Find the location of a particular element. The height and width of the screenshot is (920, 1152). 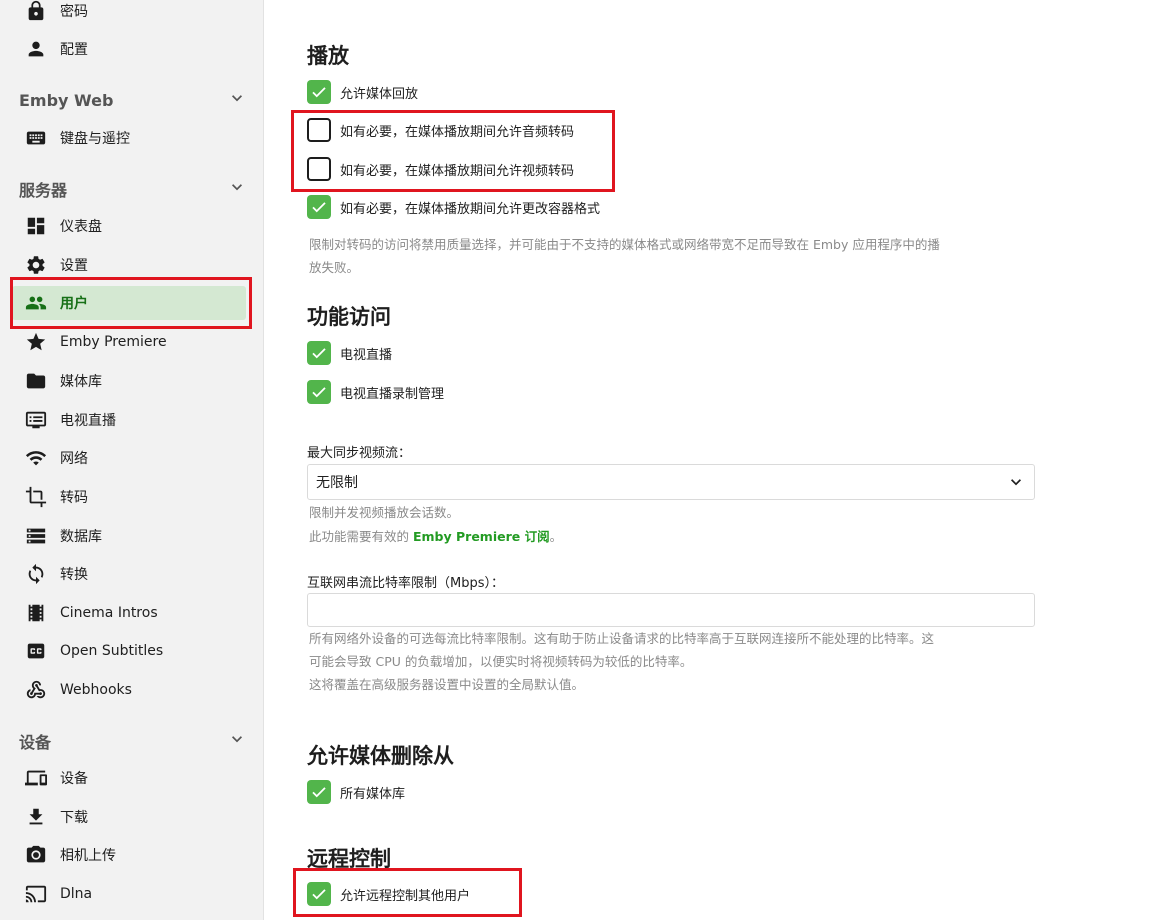

download-icon is located at coordinates (36, 817).